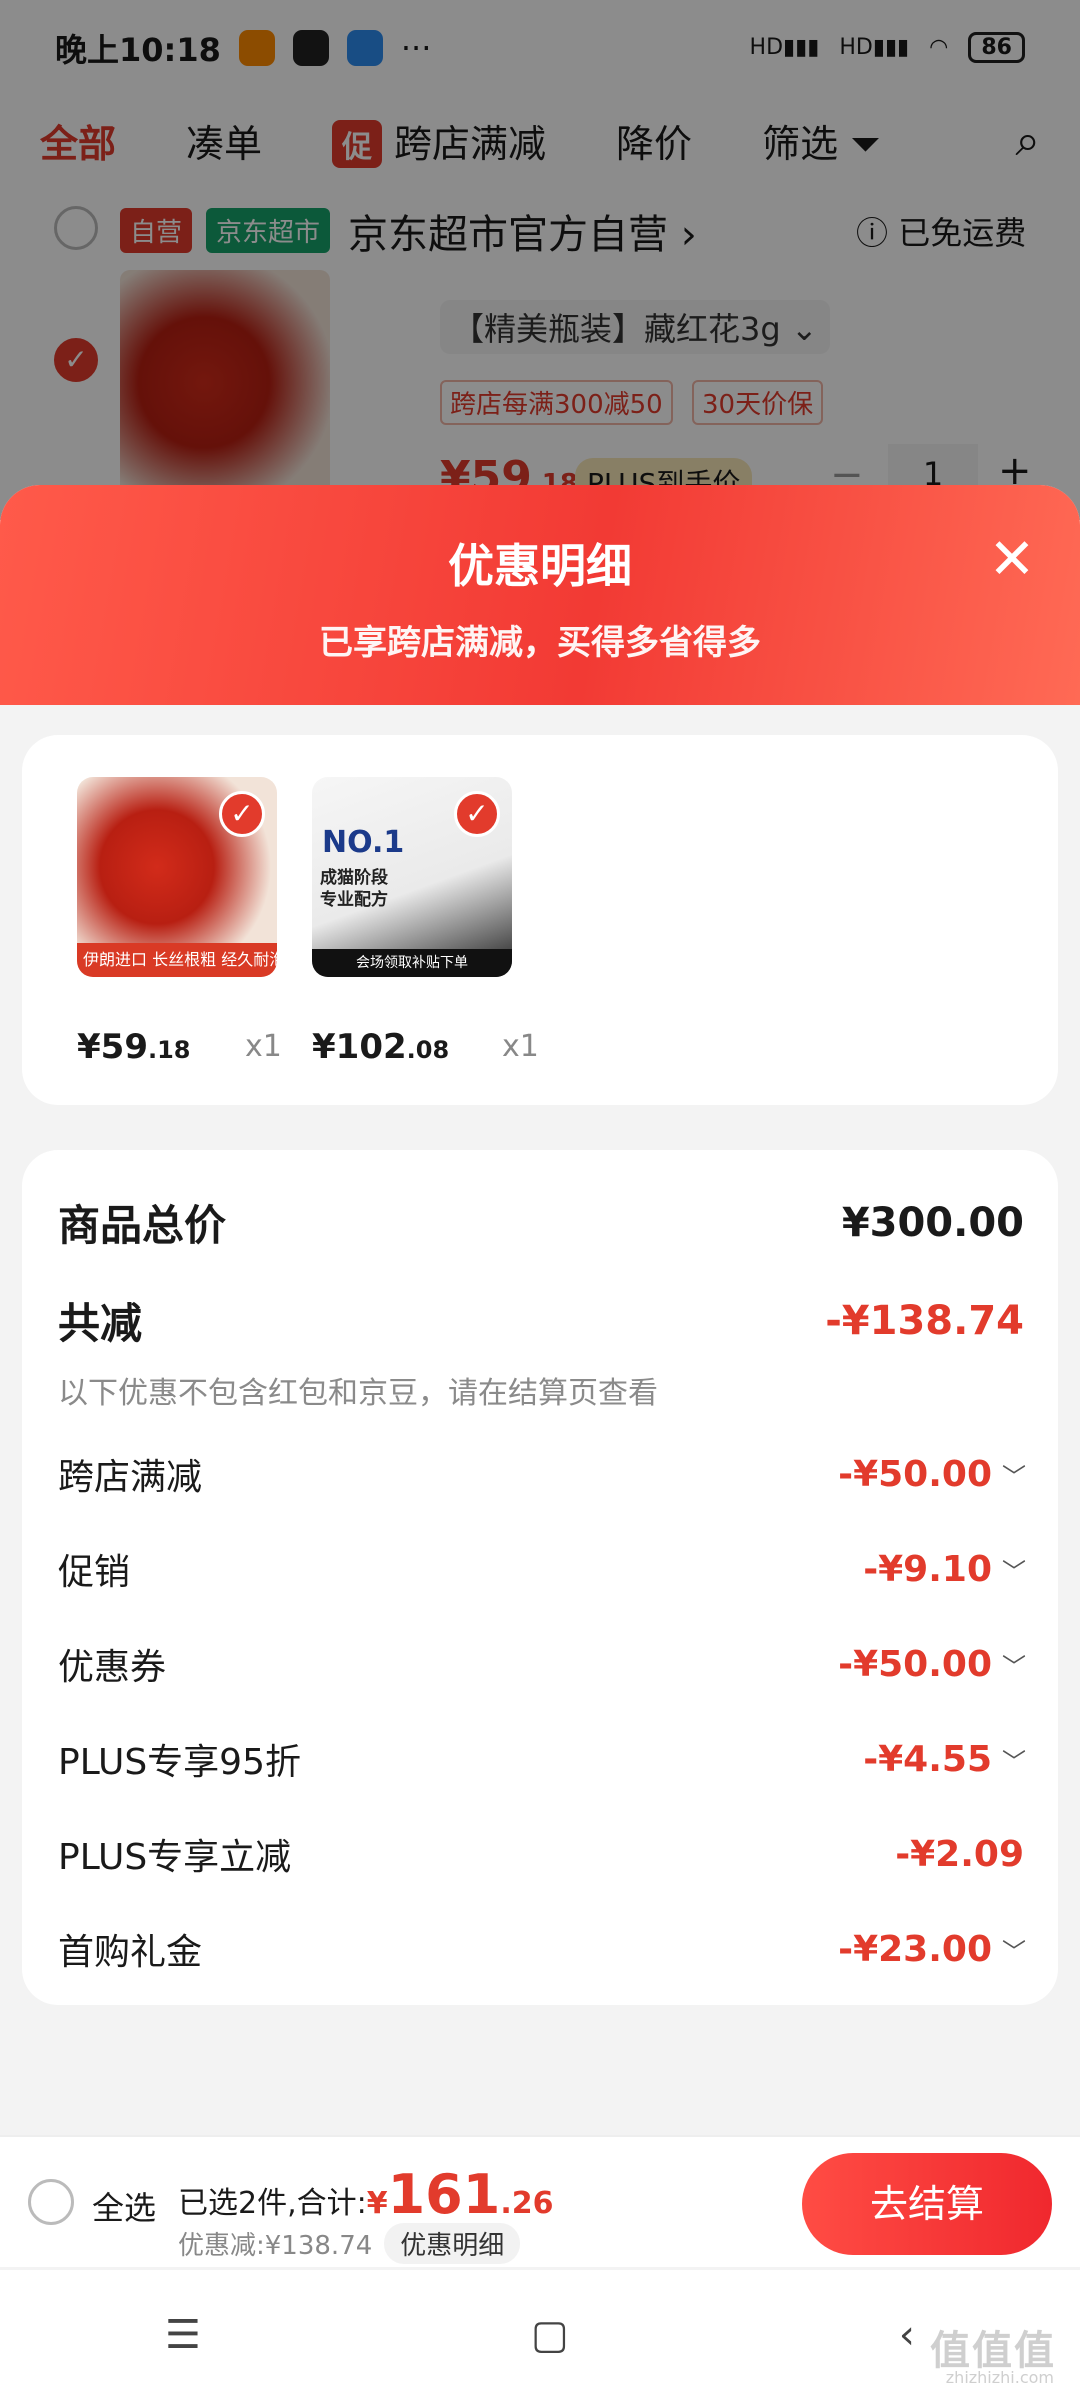 This screenshot has height=2400, width=1080. Describe the element at coordinates (354, 889) in the screenshot. I see `item-image-text: 成猫阶段 专业配方` at that location.